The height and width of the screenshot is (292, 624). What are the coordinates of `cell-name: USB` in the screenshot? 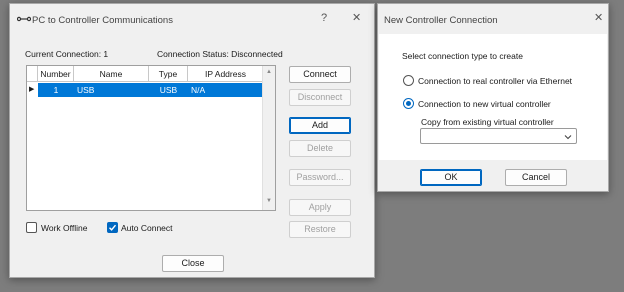 It's located at (111, 90).